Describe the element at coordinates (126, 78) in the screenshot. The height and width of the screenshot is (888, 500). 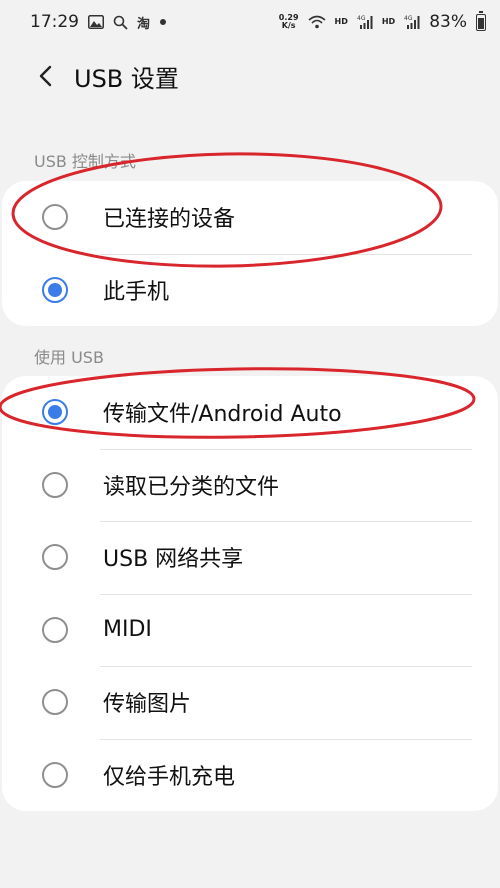
I see `page-title: USB 设置` at that location.